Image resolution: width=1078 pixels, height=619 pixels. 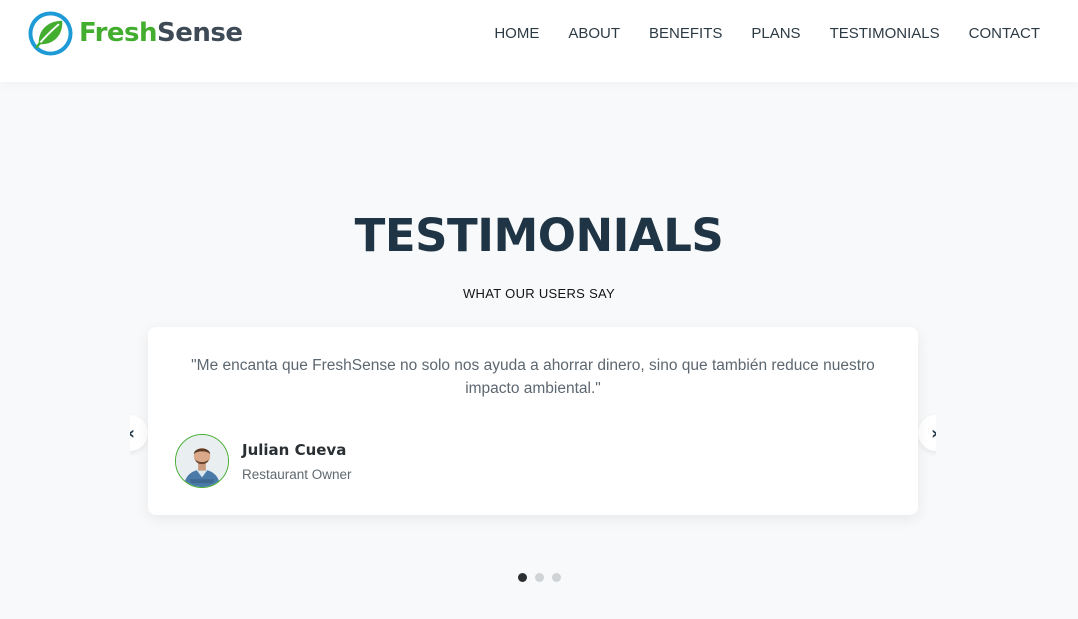 I want to click on nav-link-benefits: BENEFITS, so click(x=685, y=34).